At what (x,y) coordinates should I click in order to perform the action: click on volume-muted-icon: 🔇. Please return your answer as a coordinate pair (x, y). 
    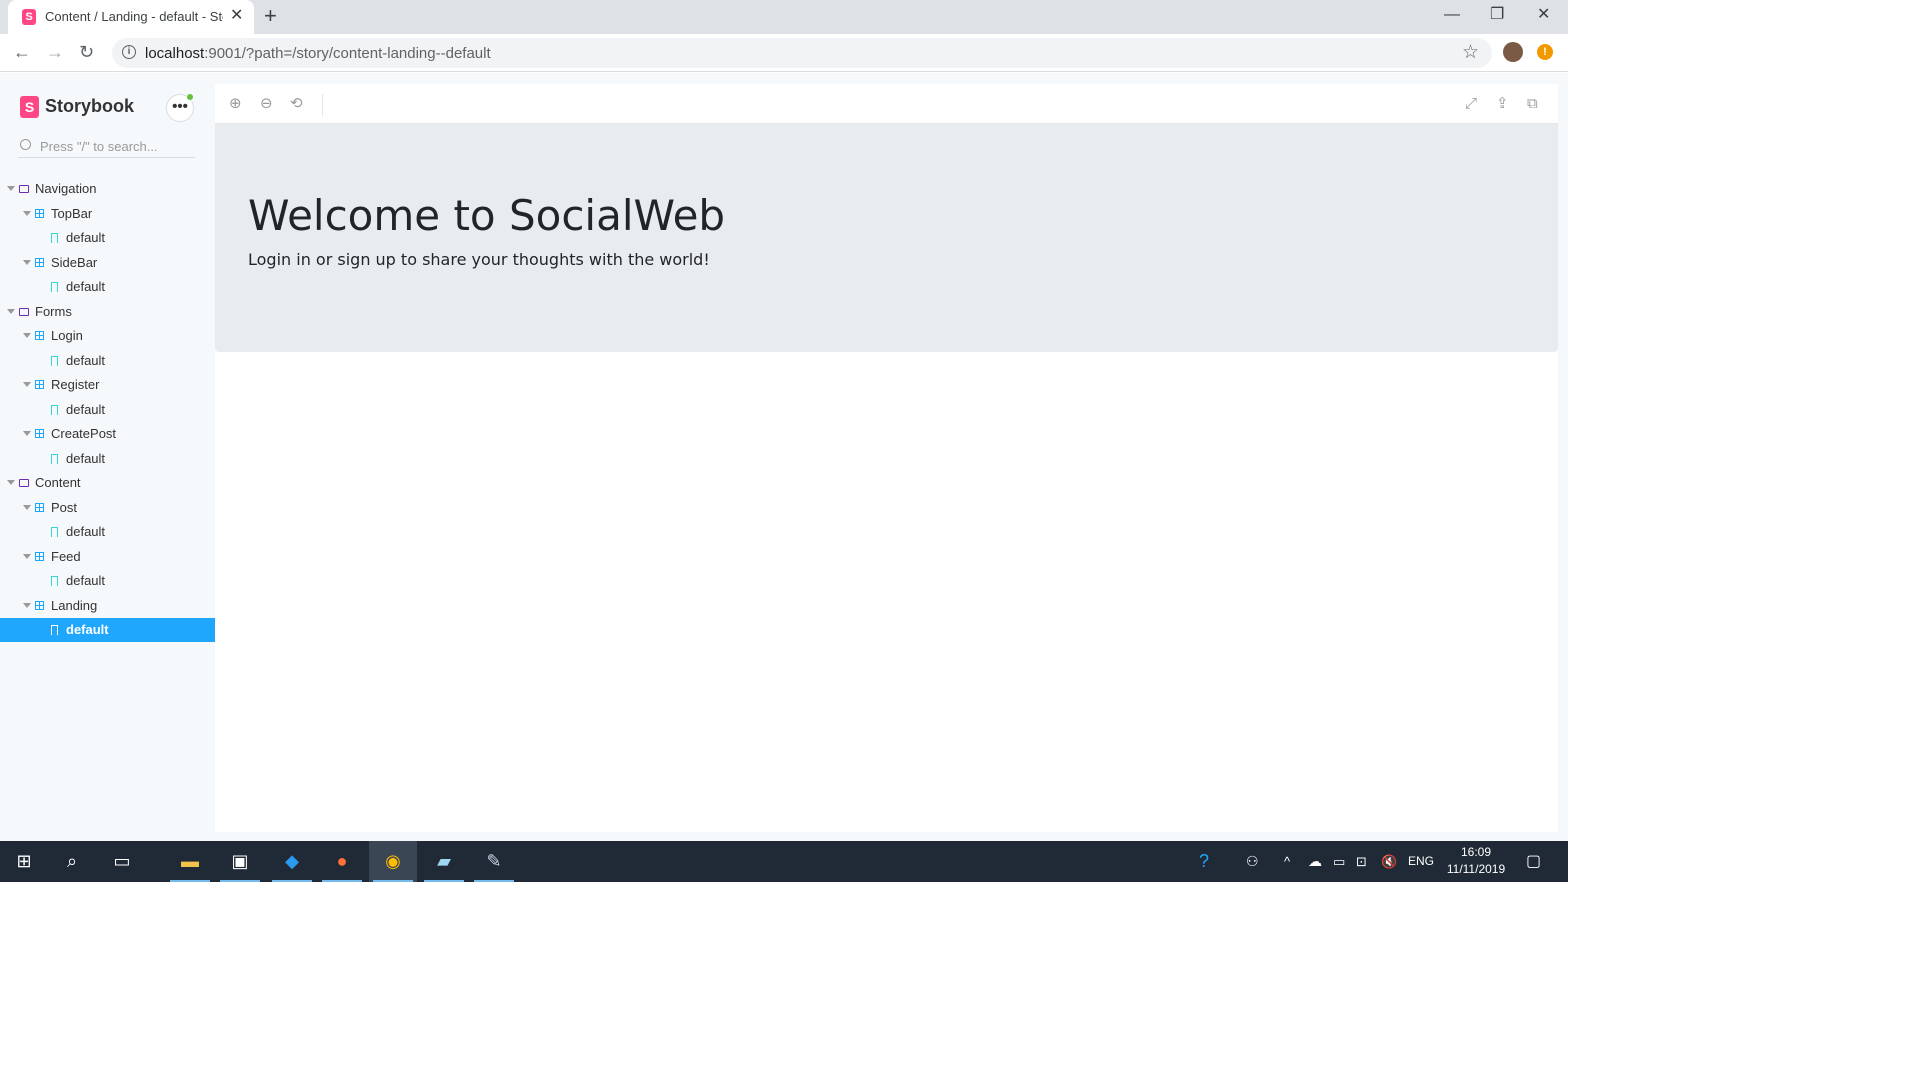
    Looking at the image, I should click on (1389, 861).